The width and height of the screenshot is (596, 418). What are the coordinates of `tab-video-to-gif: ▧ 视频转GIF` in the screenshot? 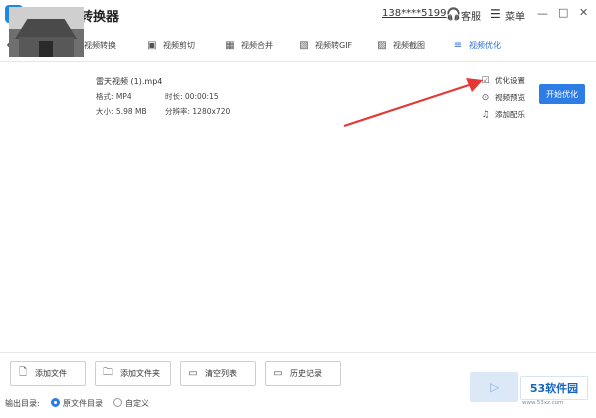 It's located at (325, 45).